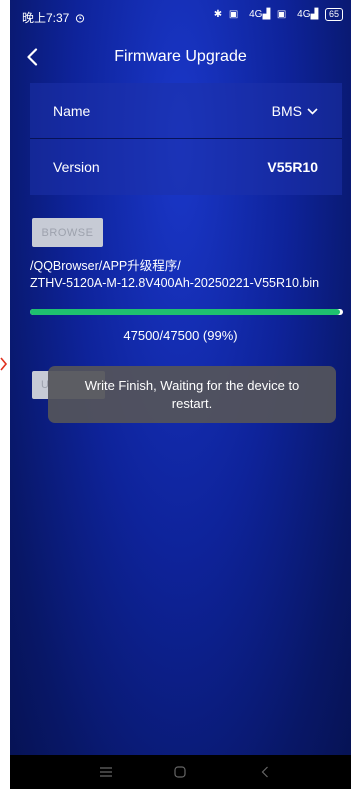 Image resolution: width=361 pixels, height=789 pixels. I want to click on status-time: 晚上7:37, so click(53, 17).